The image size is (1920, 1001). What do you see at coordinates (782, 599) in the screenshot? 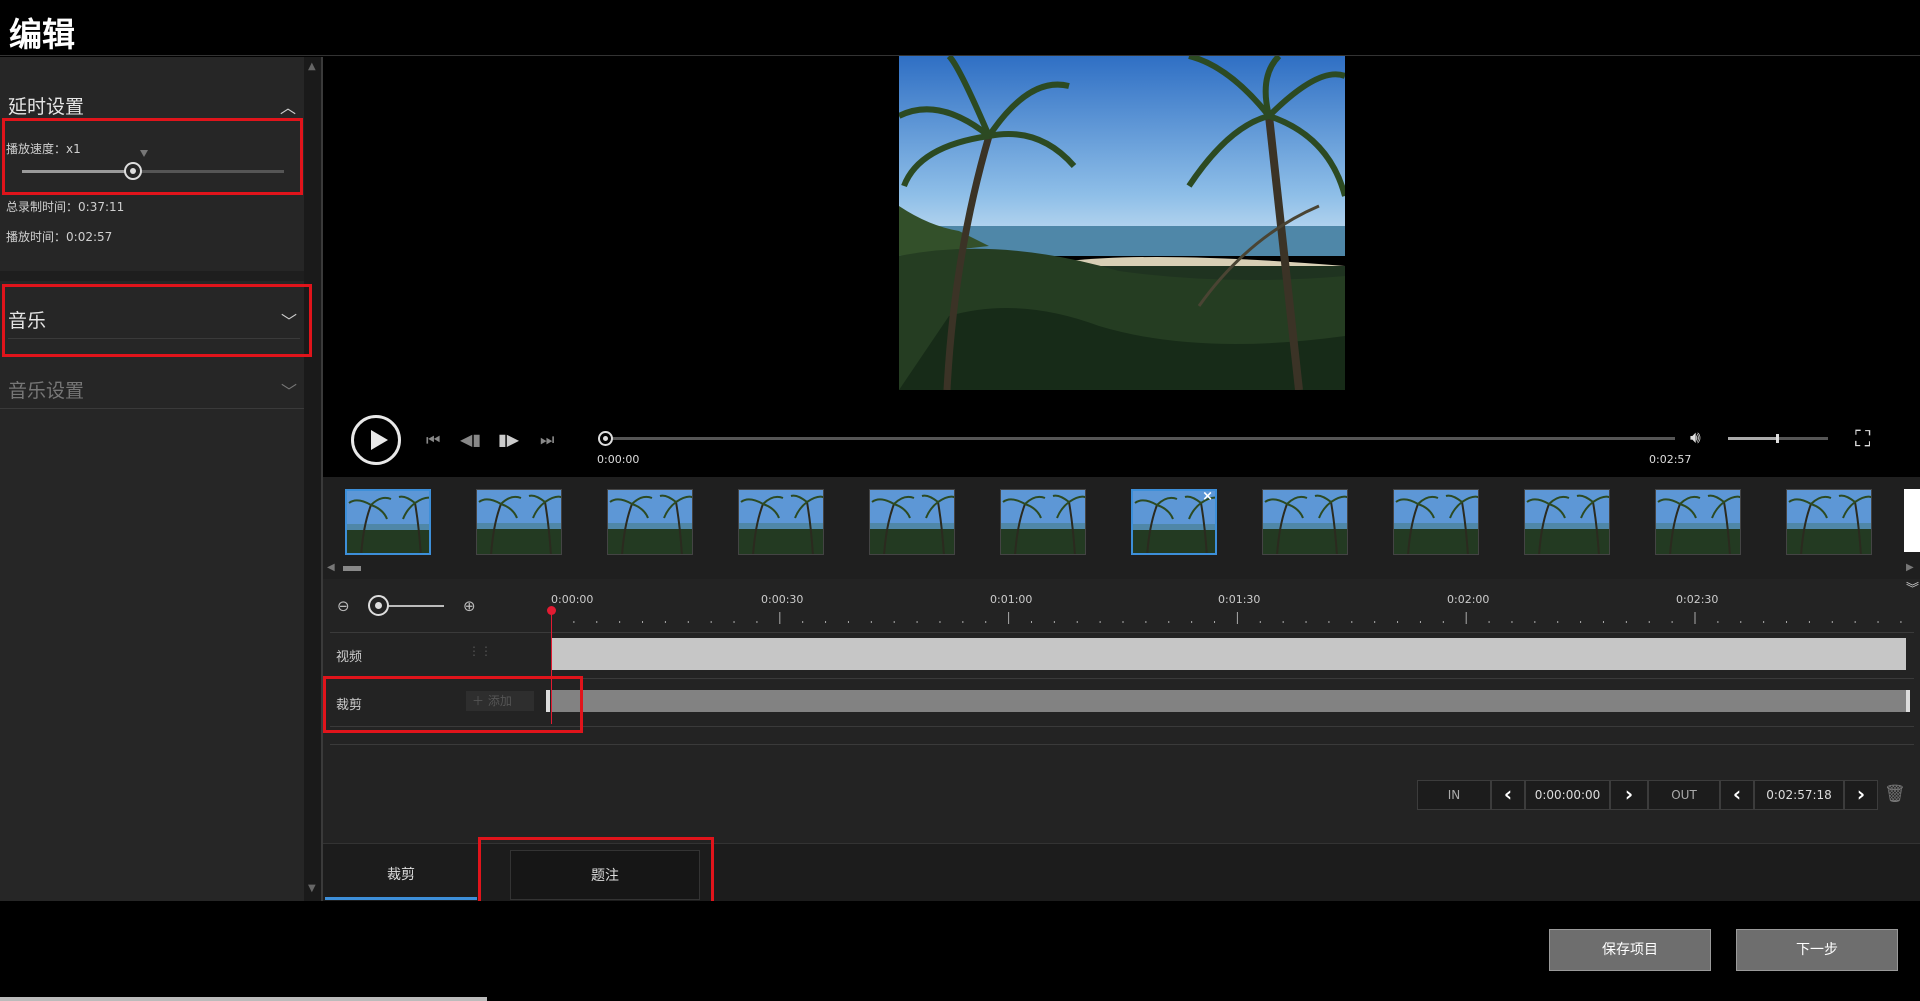
I see `ruler-label: 0:00:30` at bounding box center [782, 599].